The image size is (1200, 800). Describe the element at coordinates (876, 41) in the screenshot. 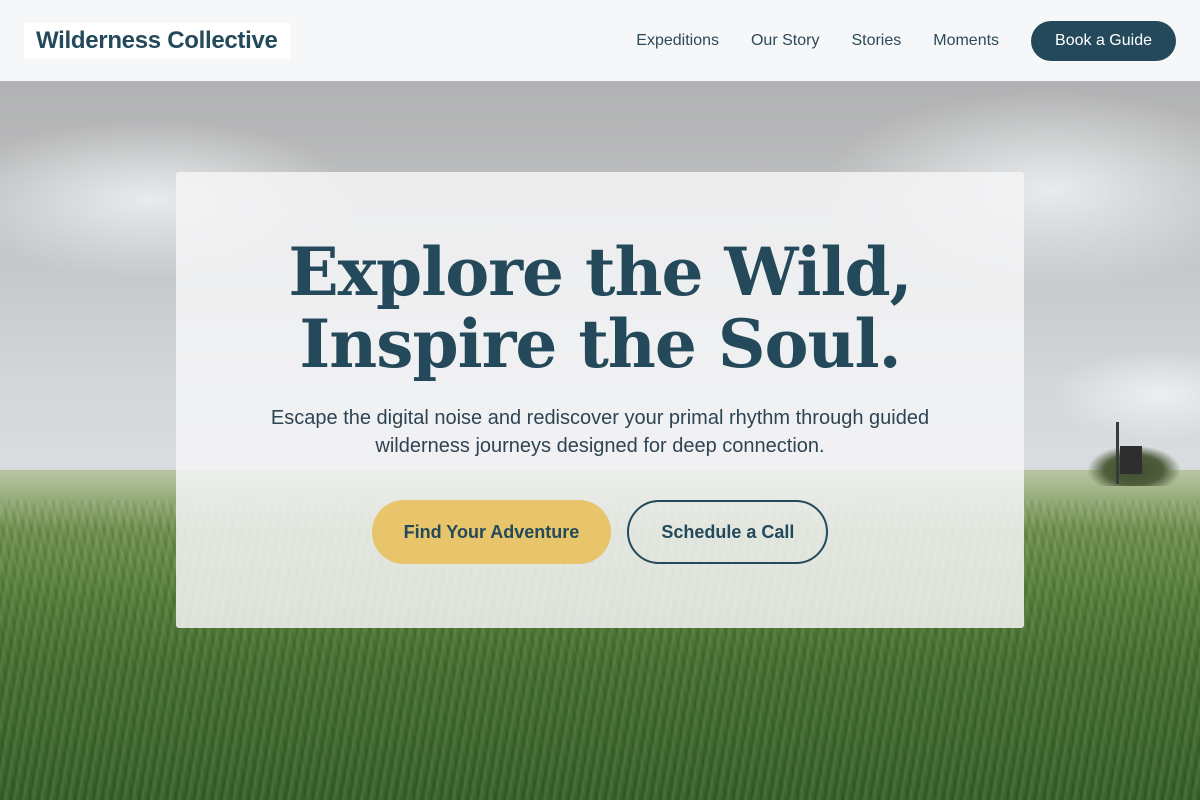

I see `nav-link-stories: Stories` at that location.